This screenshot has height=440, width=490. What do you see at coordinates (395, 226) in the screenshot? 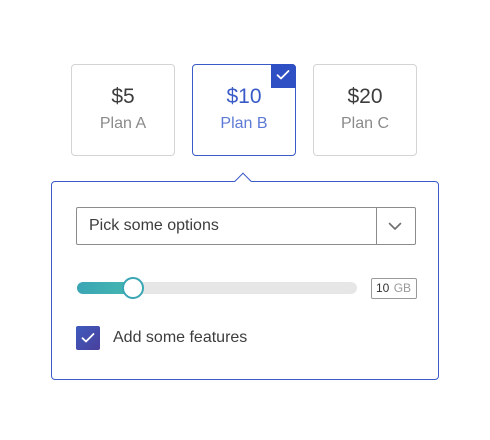
I see `chevron-down-icon` at bounding box center [395, 226].